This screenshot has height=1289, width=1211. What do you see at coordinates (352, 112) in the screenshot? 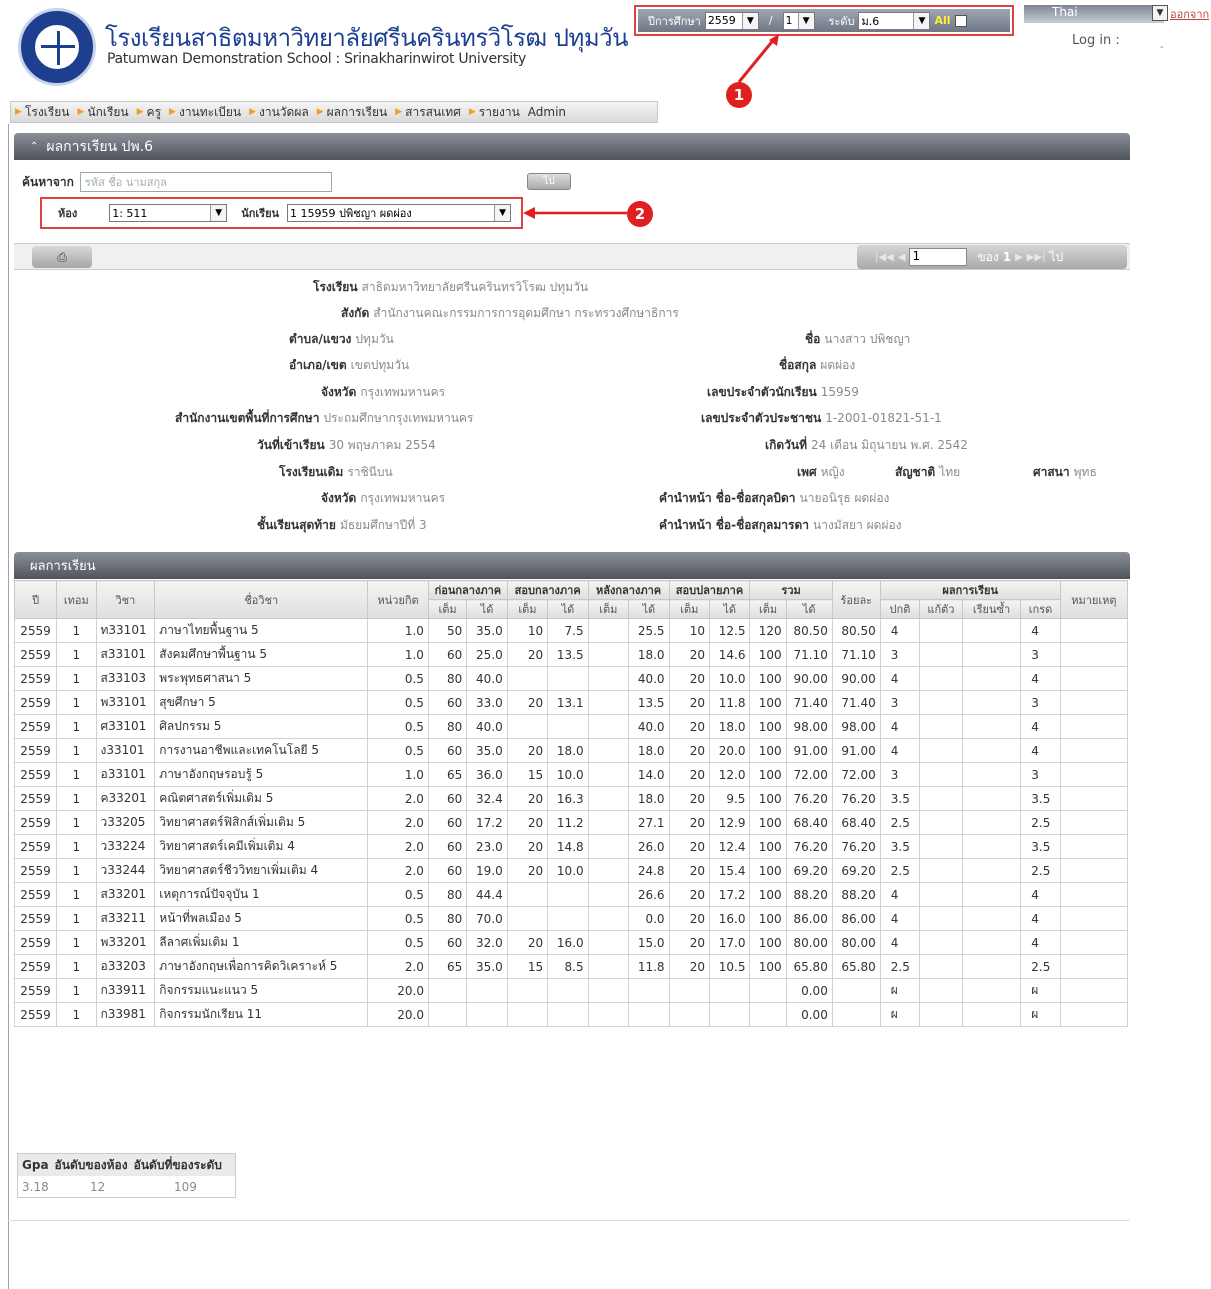
I see `nav-item-results: ▶ ผลการเรียน` at bounding box center [352, 112].